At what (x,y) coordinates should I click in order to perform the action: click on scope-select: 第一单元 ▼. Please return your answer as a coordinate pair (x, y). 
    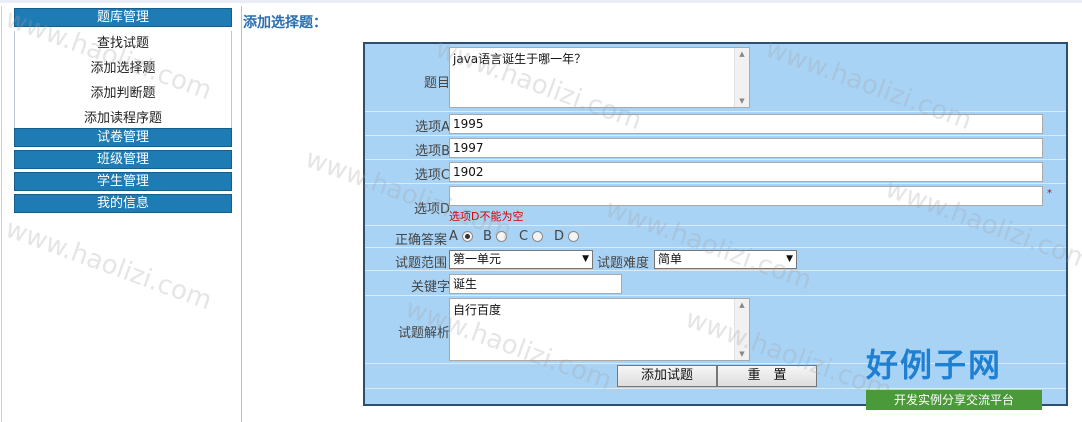
    Looking at the image, I should click on (521, 259).